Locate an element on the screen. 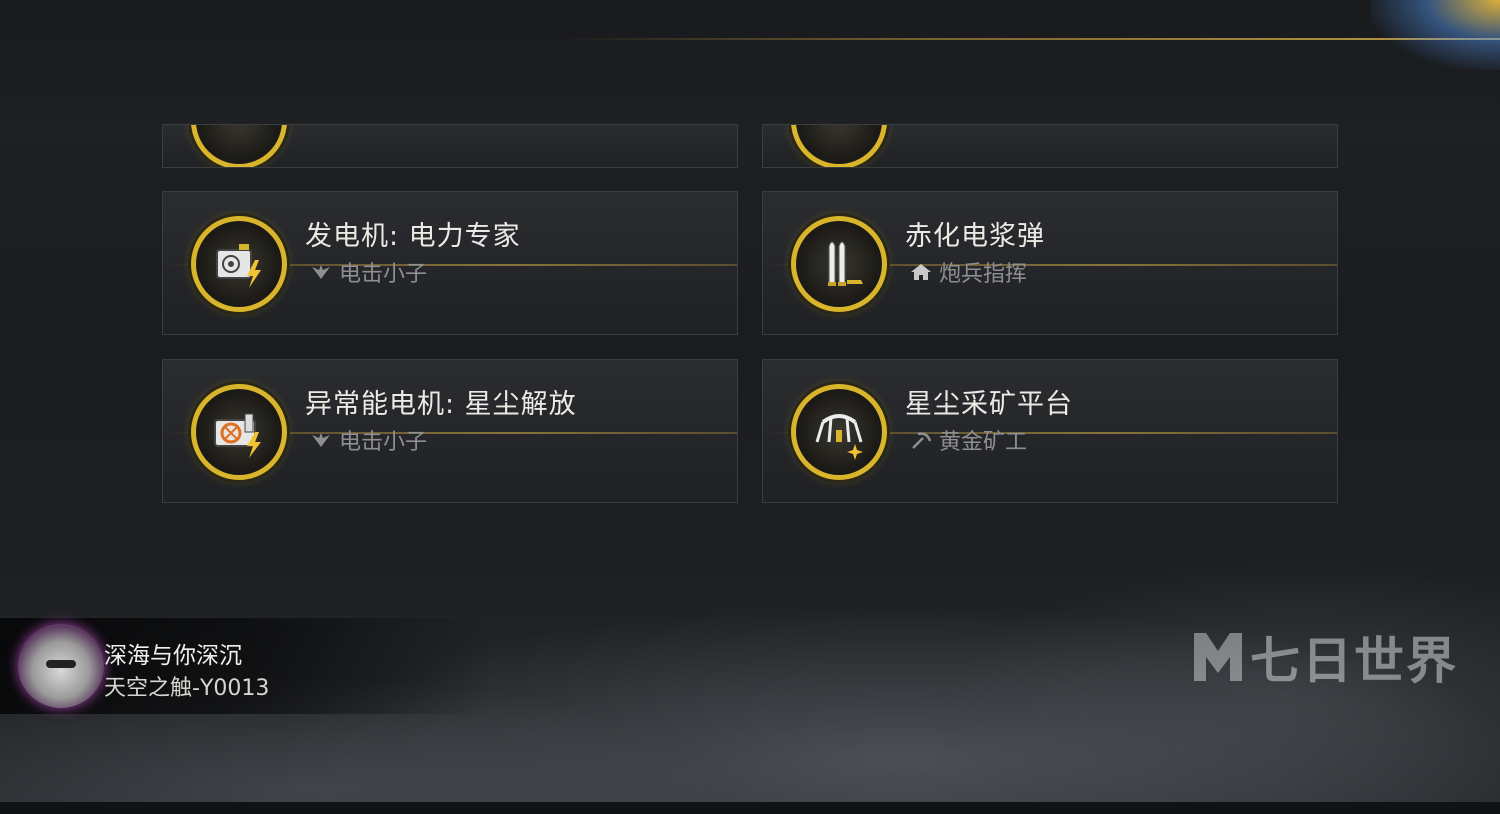 Image resolution: width=1500 pixels, height=814 pixels. player-info: 深海与你深沉 天空之触-Y0013 is located at coordinates (245, 666).